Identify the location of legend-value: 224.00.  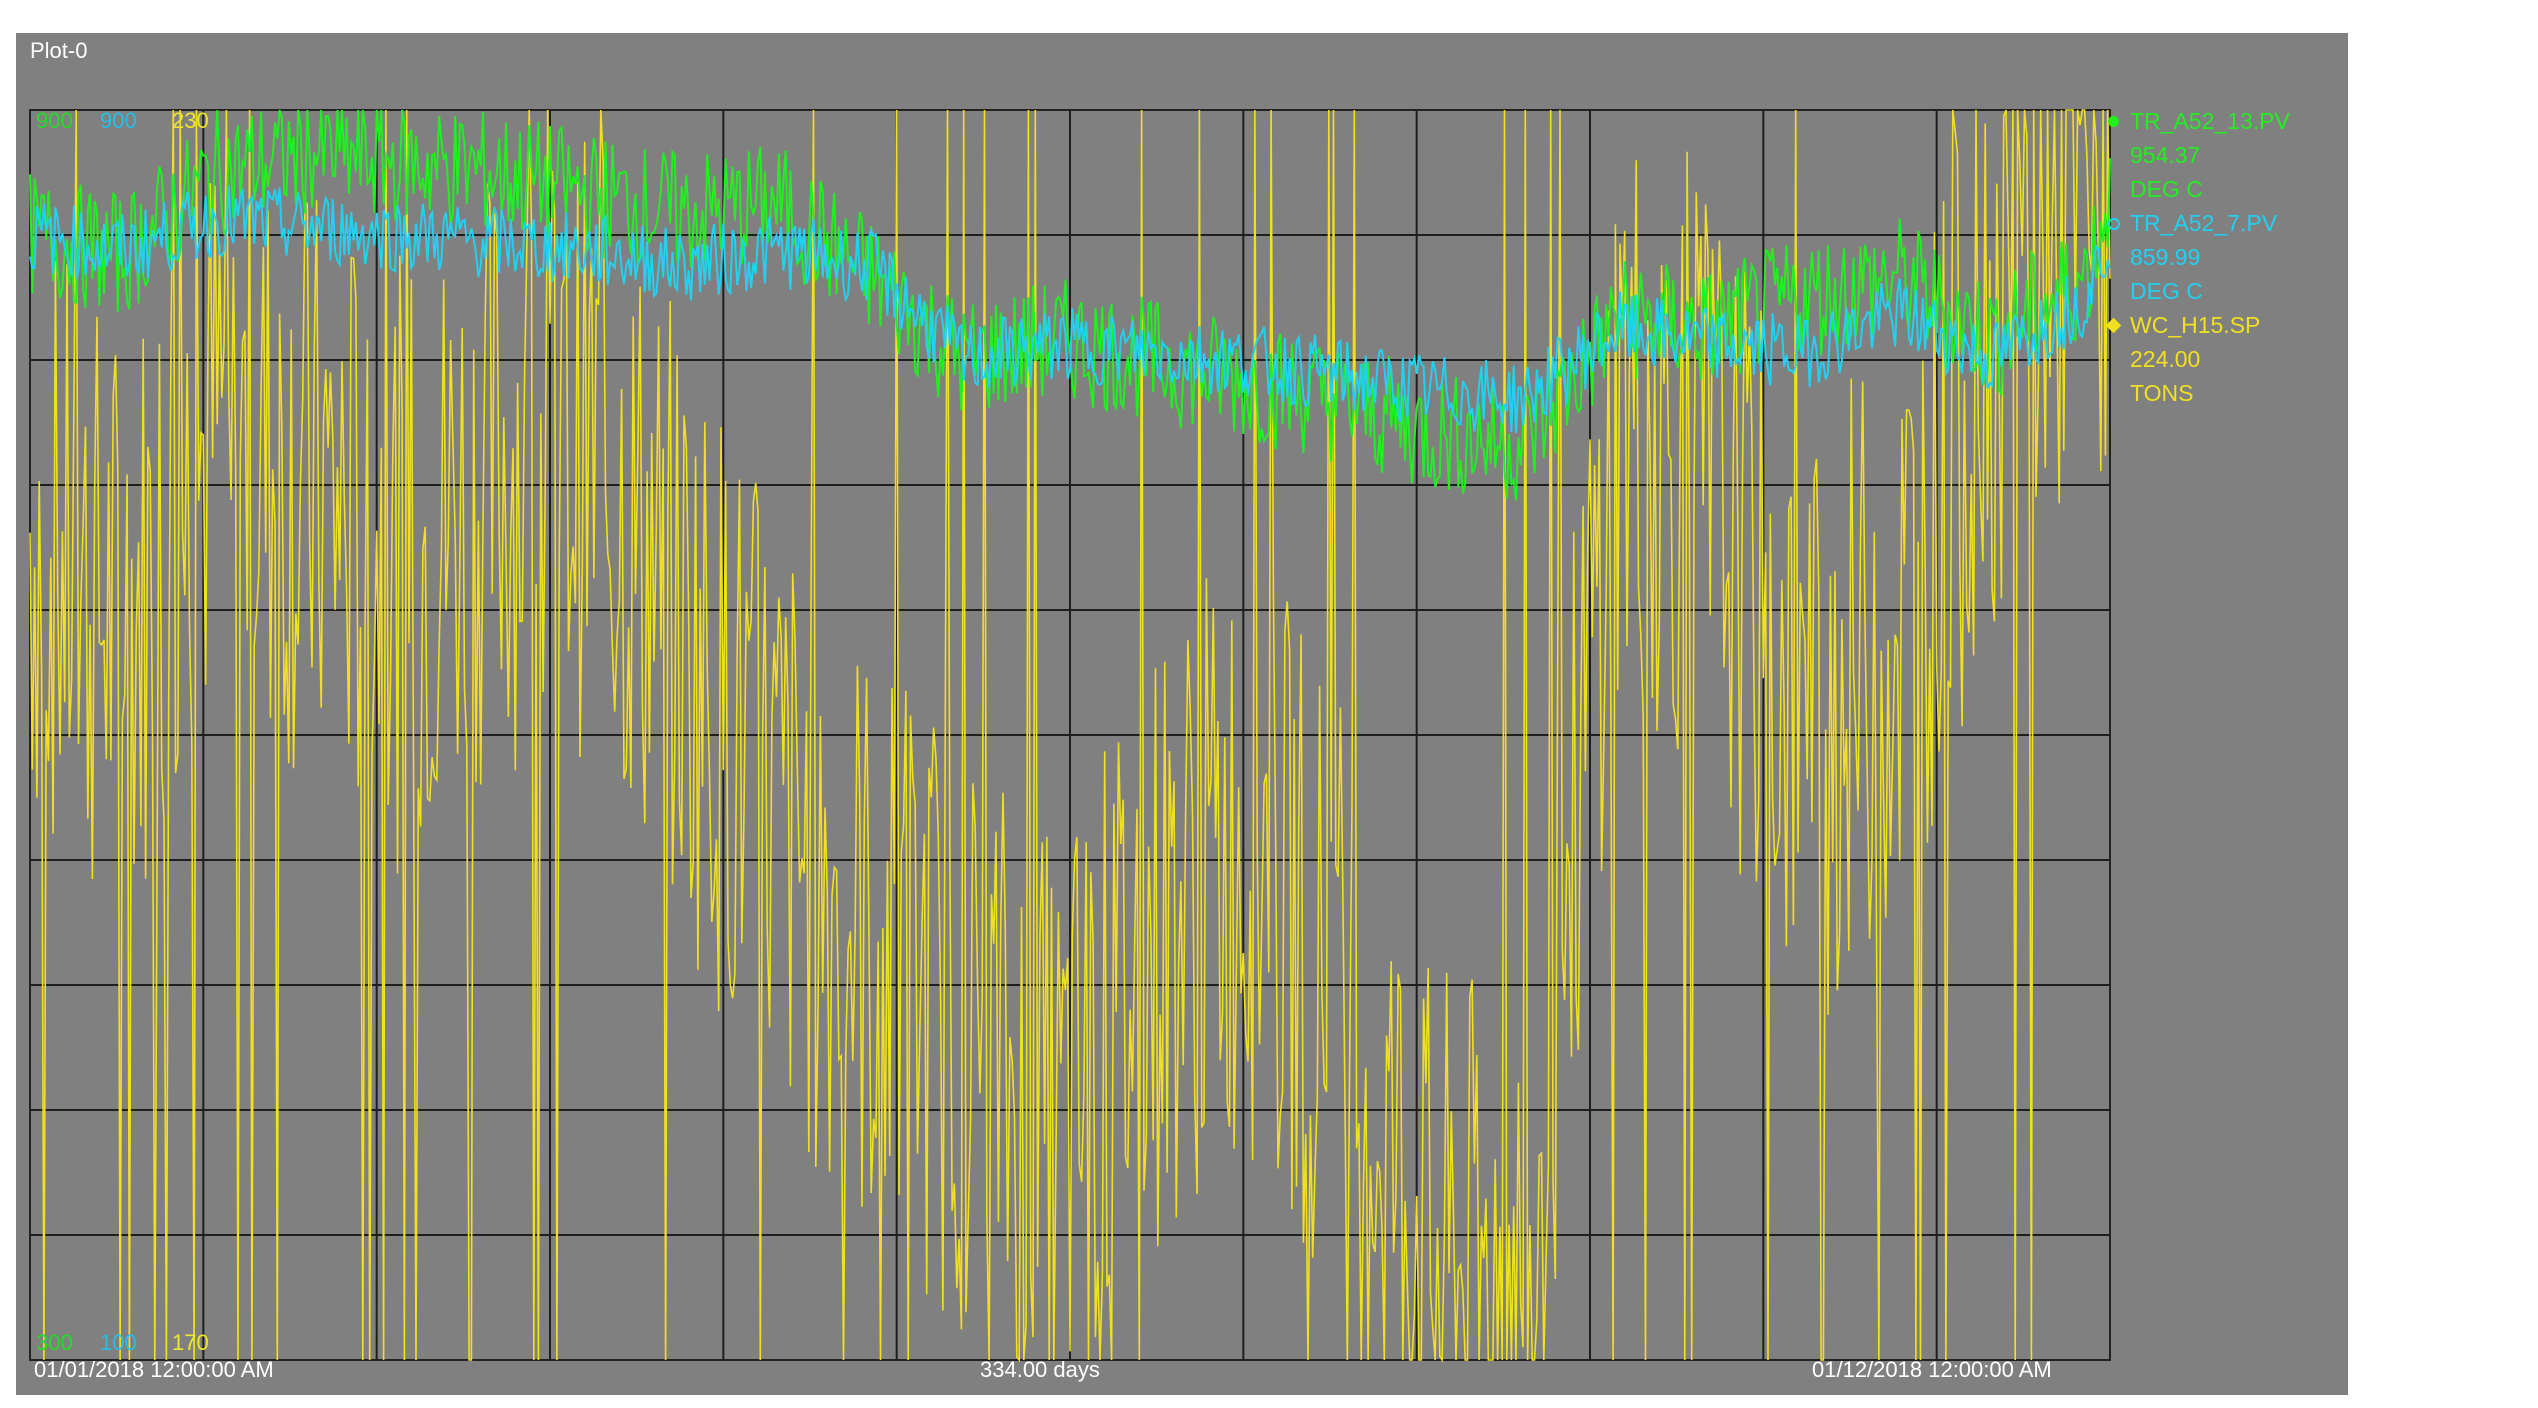
(2165, 359).